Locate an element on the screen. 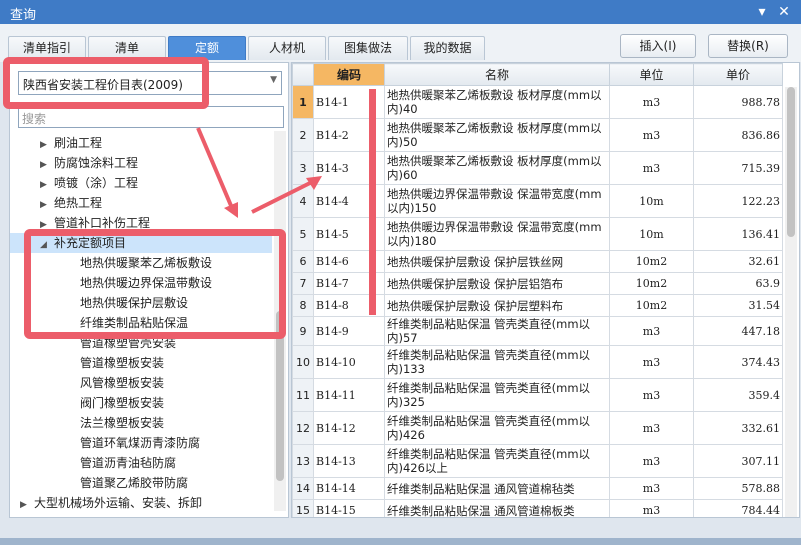  annotation-arrow-down is located at coordinates (215, 168).